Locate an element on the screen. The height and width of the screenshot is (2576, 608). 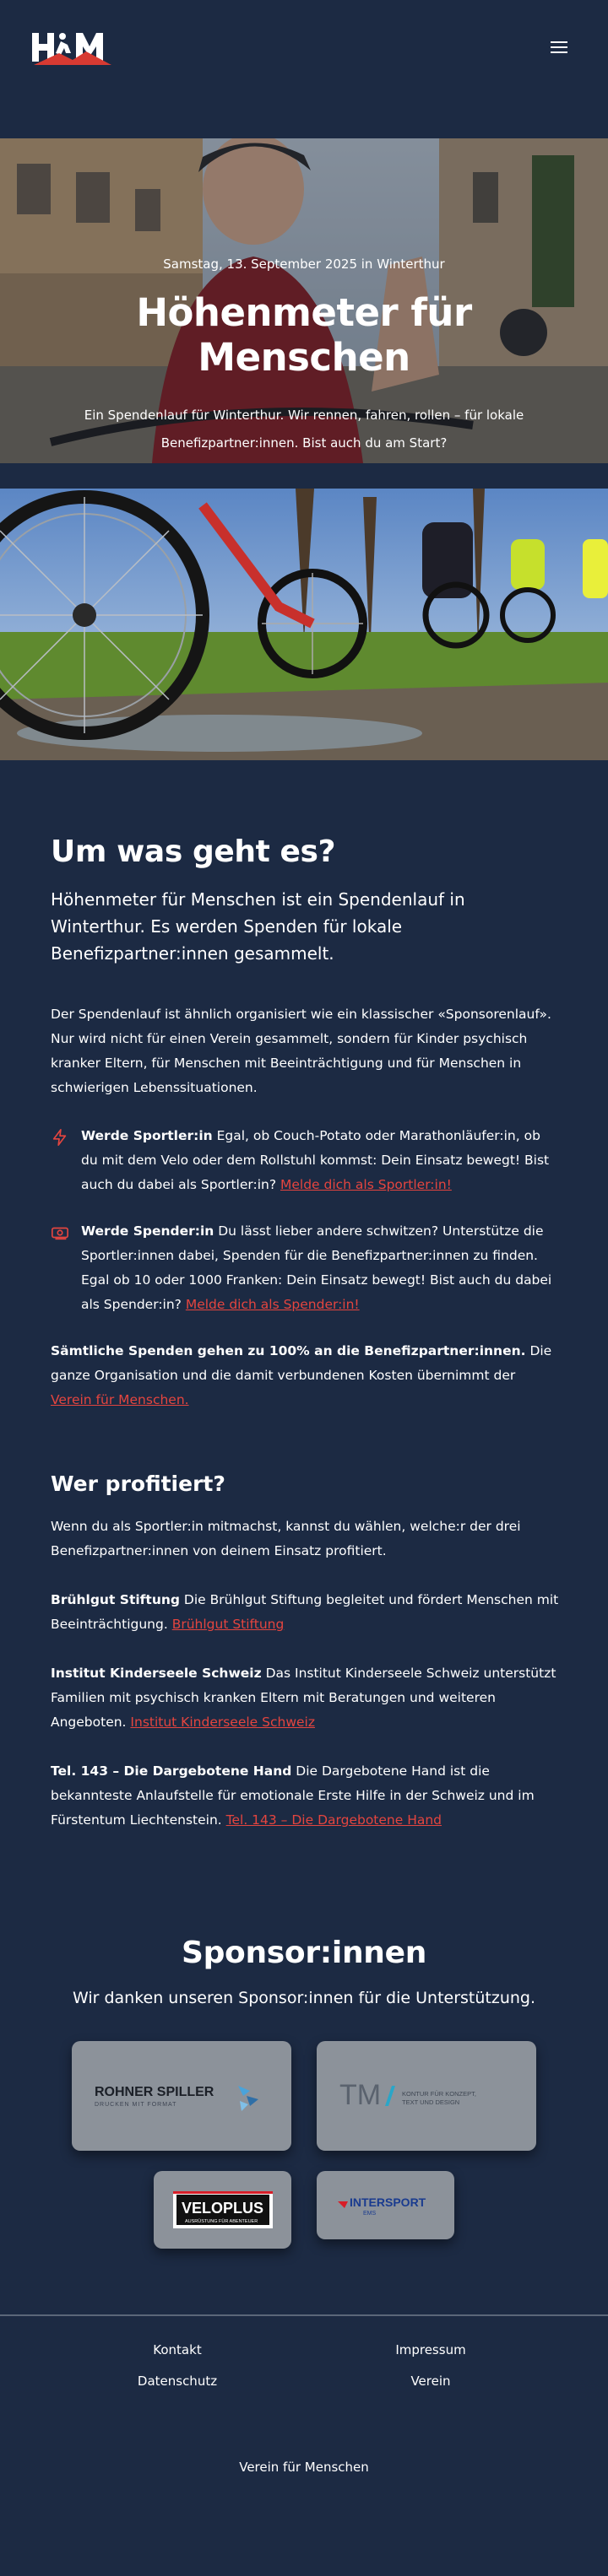
athlete-title: Werde Sportler:in is located at coordinates (147, 1135).